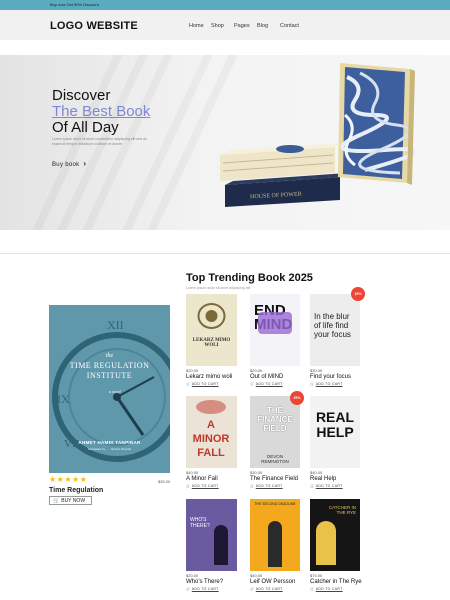  Describe the element at coordinates (209, 377) in the screenshot. I see `book-name: Lekarz mimo woli` at that location.